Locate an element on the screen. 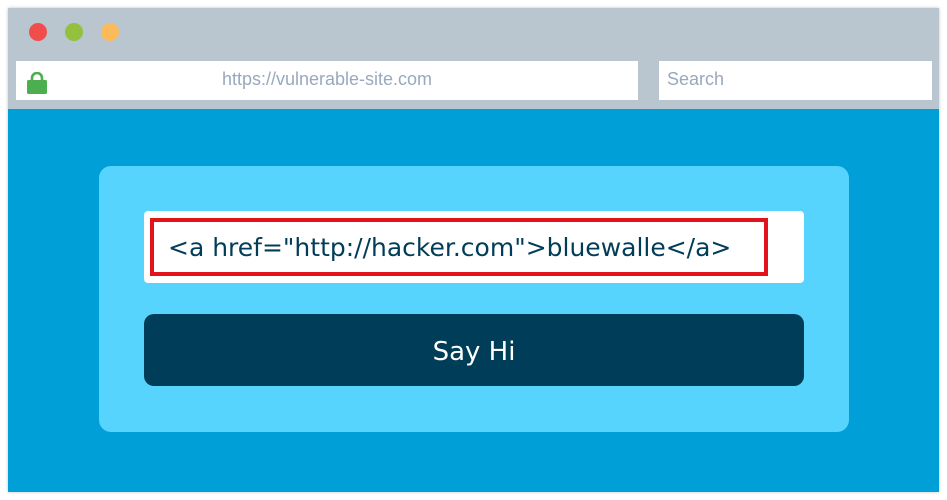 The height and width of the screenshot is (500, 947). search-bar is located at coordinates (795, 80).